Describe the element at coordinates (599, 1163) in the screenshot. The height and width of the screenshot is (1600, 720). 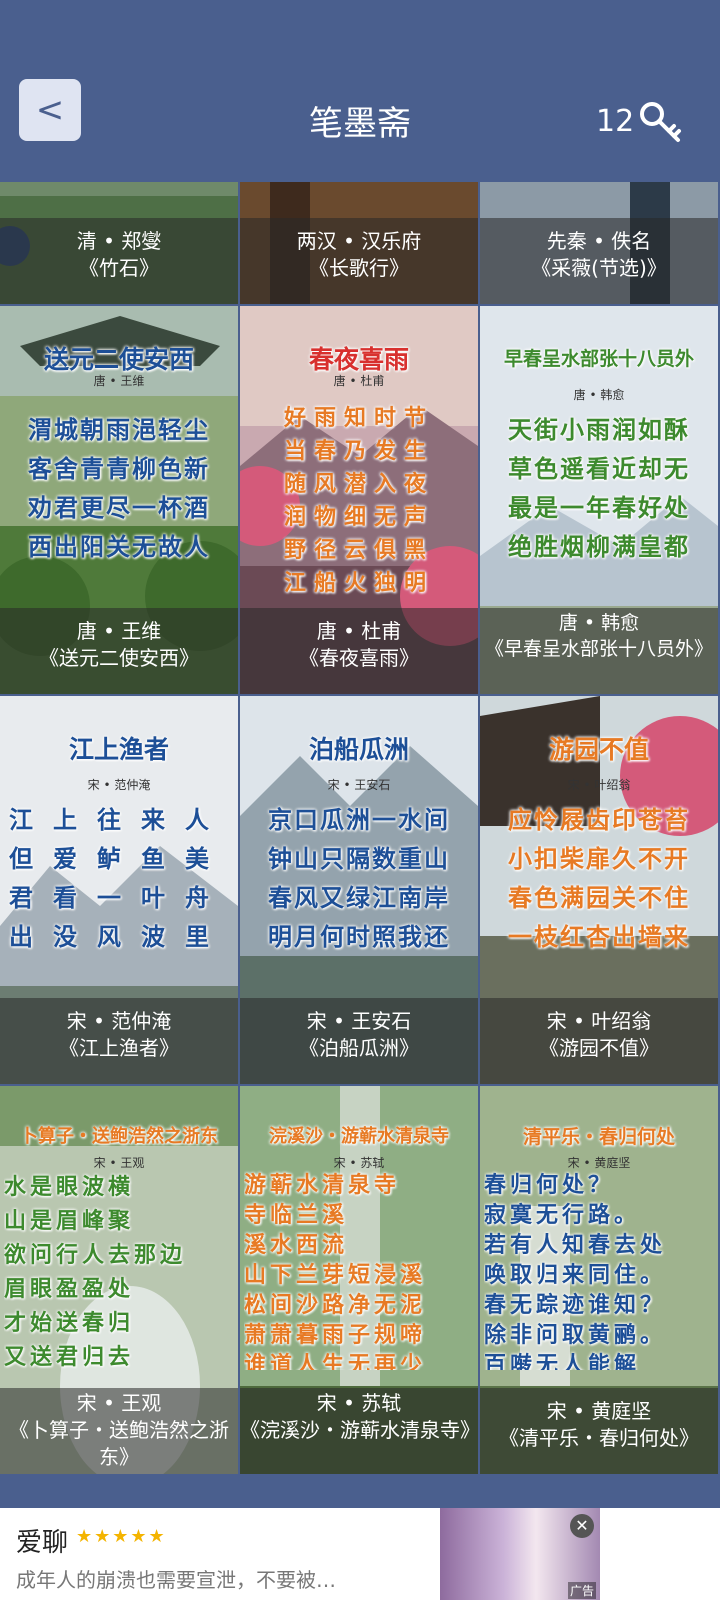
I see `poem-author: 宋 • 黄庭坚` at that location.